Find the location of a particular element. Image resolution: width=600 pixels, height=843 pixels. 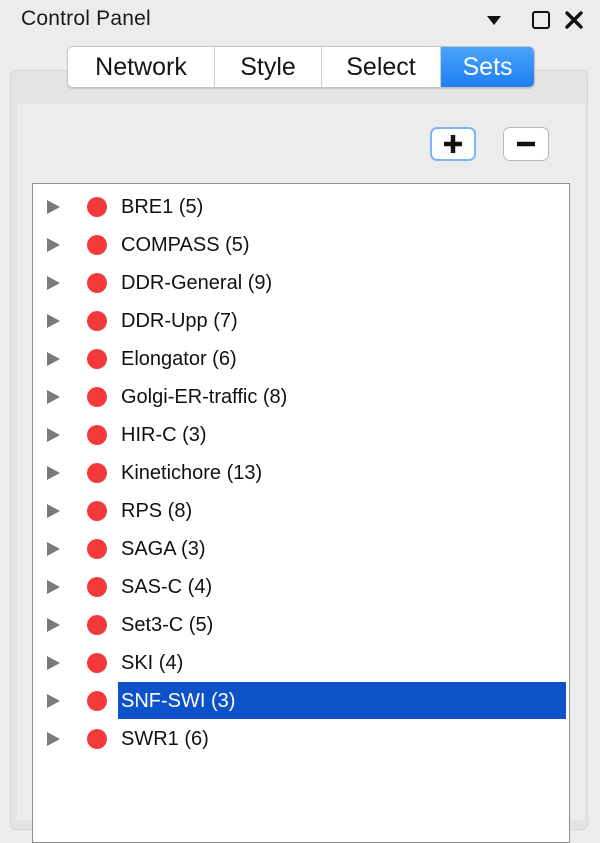

set-label: DDR-General (9) is located at coordinates (197, 283).